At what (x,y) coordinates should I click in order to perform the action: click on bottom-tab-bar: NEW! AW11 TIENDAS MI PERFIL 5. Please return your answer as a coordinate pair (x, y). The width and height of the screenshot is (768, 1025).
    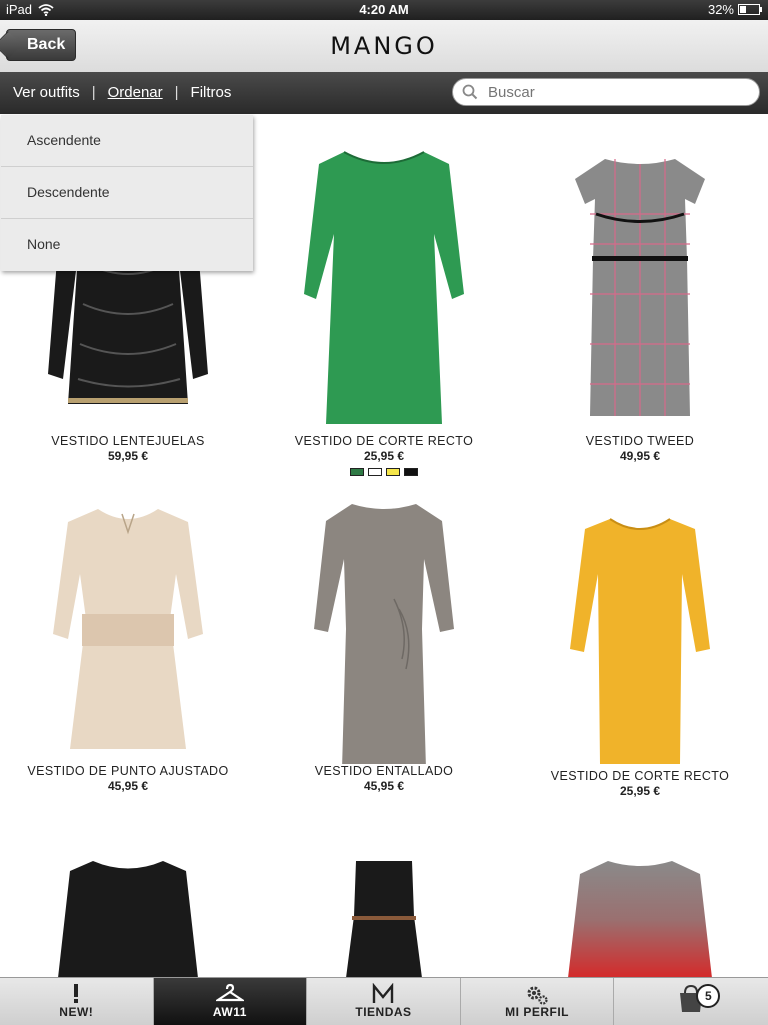
    Looking at the image, I should click on (384, 1001).